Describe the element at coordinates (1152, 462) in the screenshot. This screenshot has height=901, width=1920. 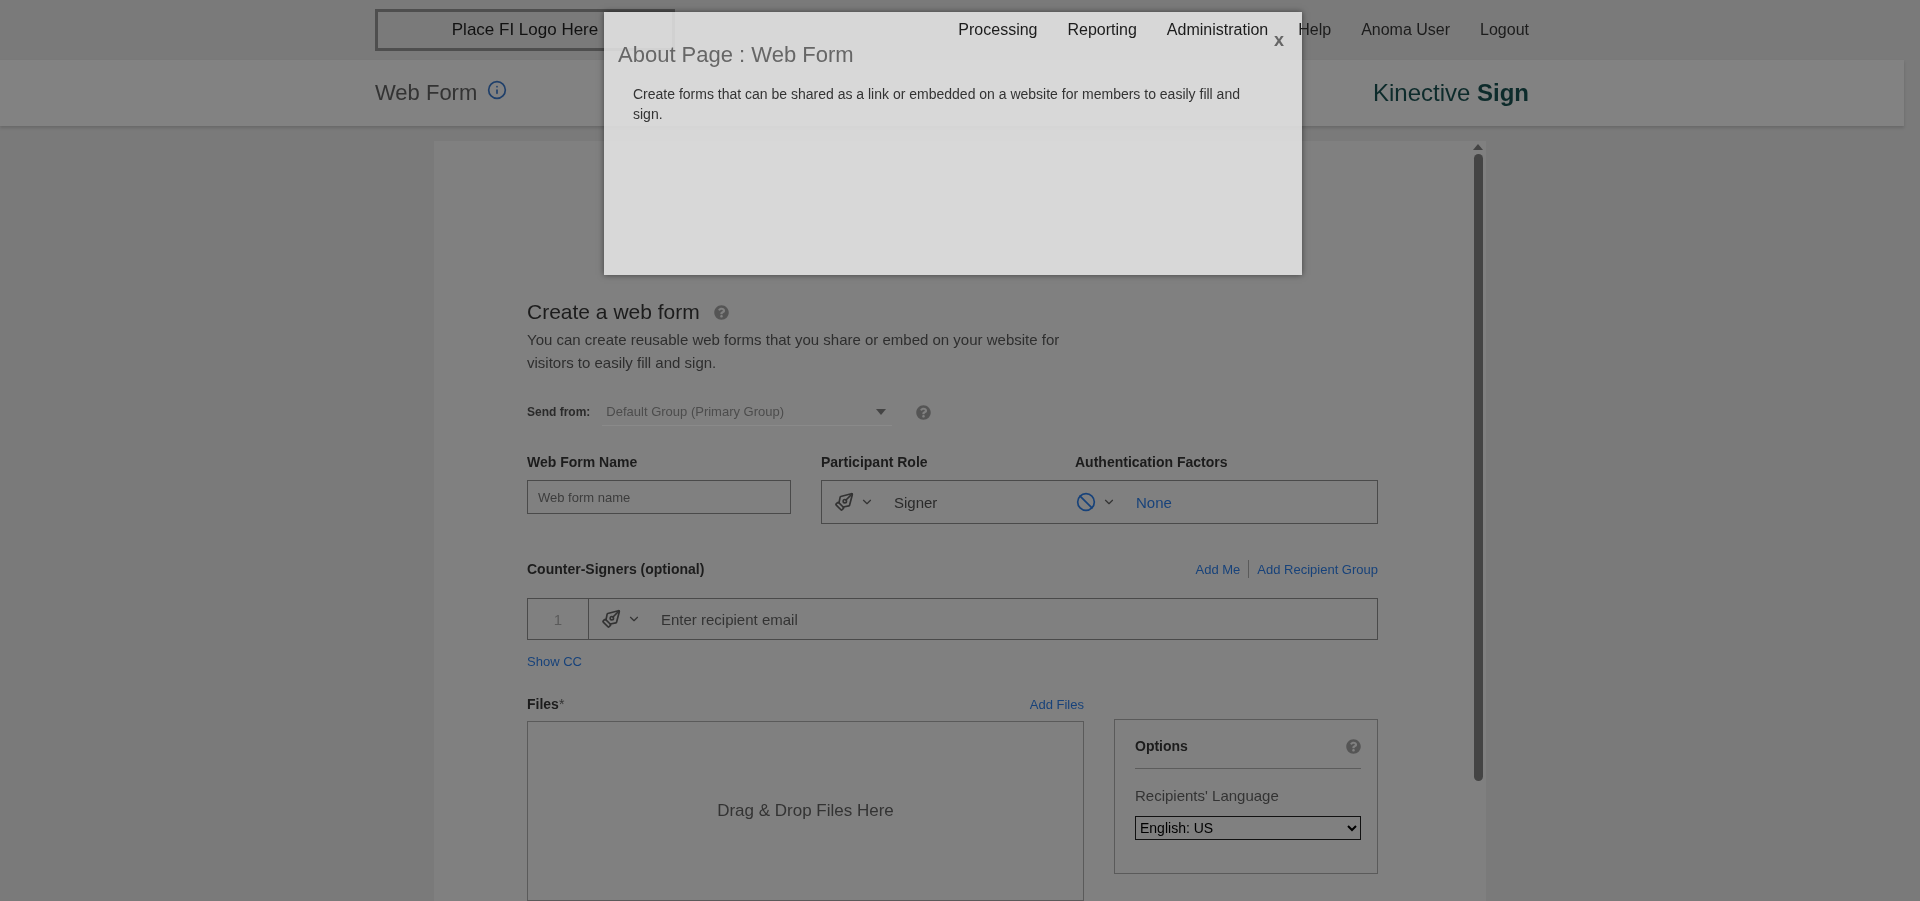
I see `field-label: Authentication Factors` at that location.